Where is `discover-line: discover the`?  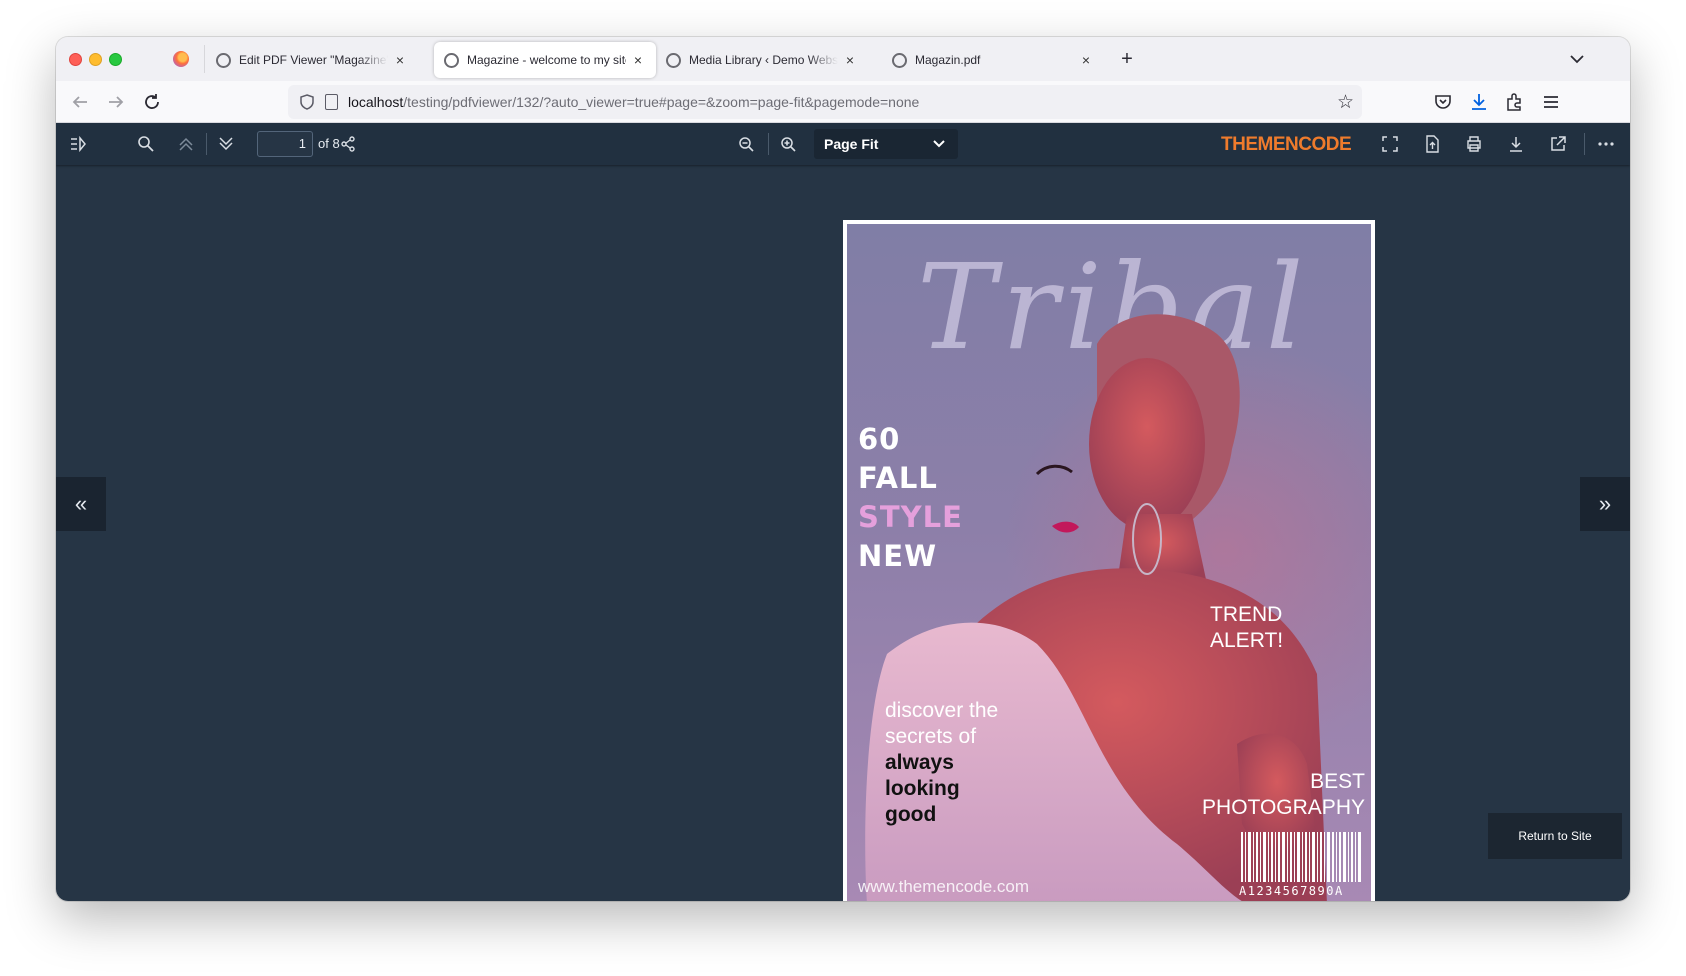 discover-line: discover the is located at coordinates (942, 710).